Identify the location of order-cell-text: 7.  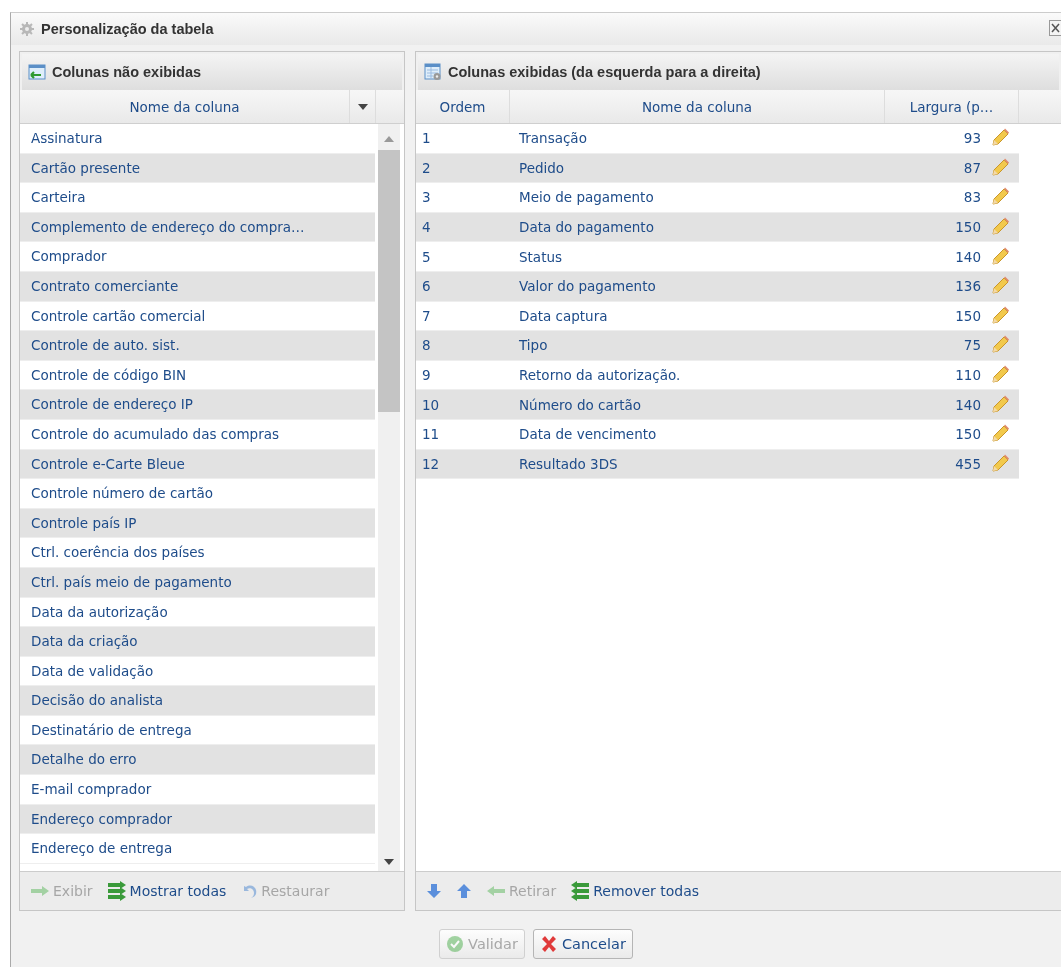
(426, 315).